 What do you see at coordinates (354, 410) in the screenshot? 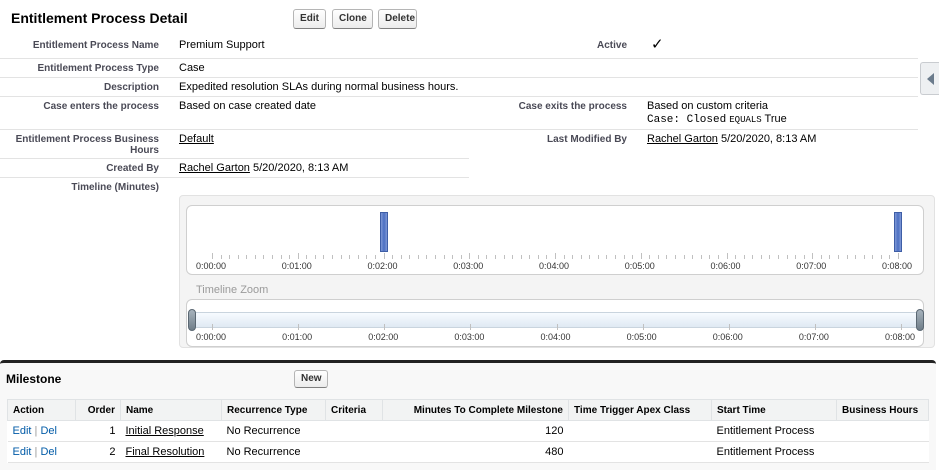
I see `column-header-criteria: Criteria` at bounding box center [354, 410].